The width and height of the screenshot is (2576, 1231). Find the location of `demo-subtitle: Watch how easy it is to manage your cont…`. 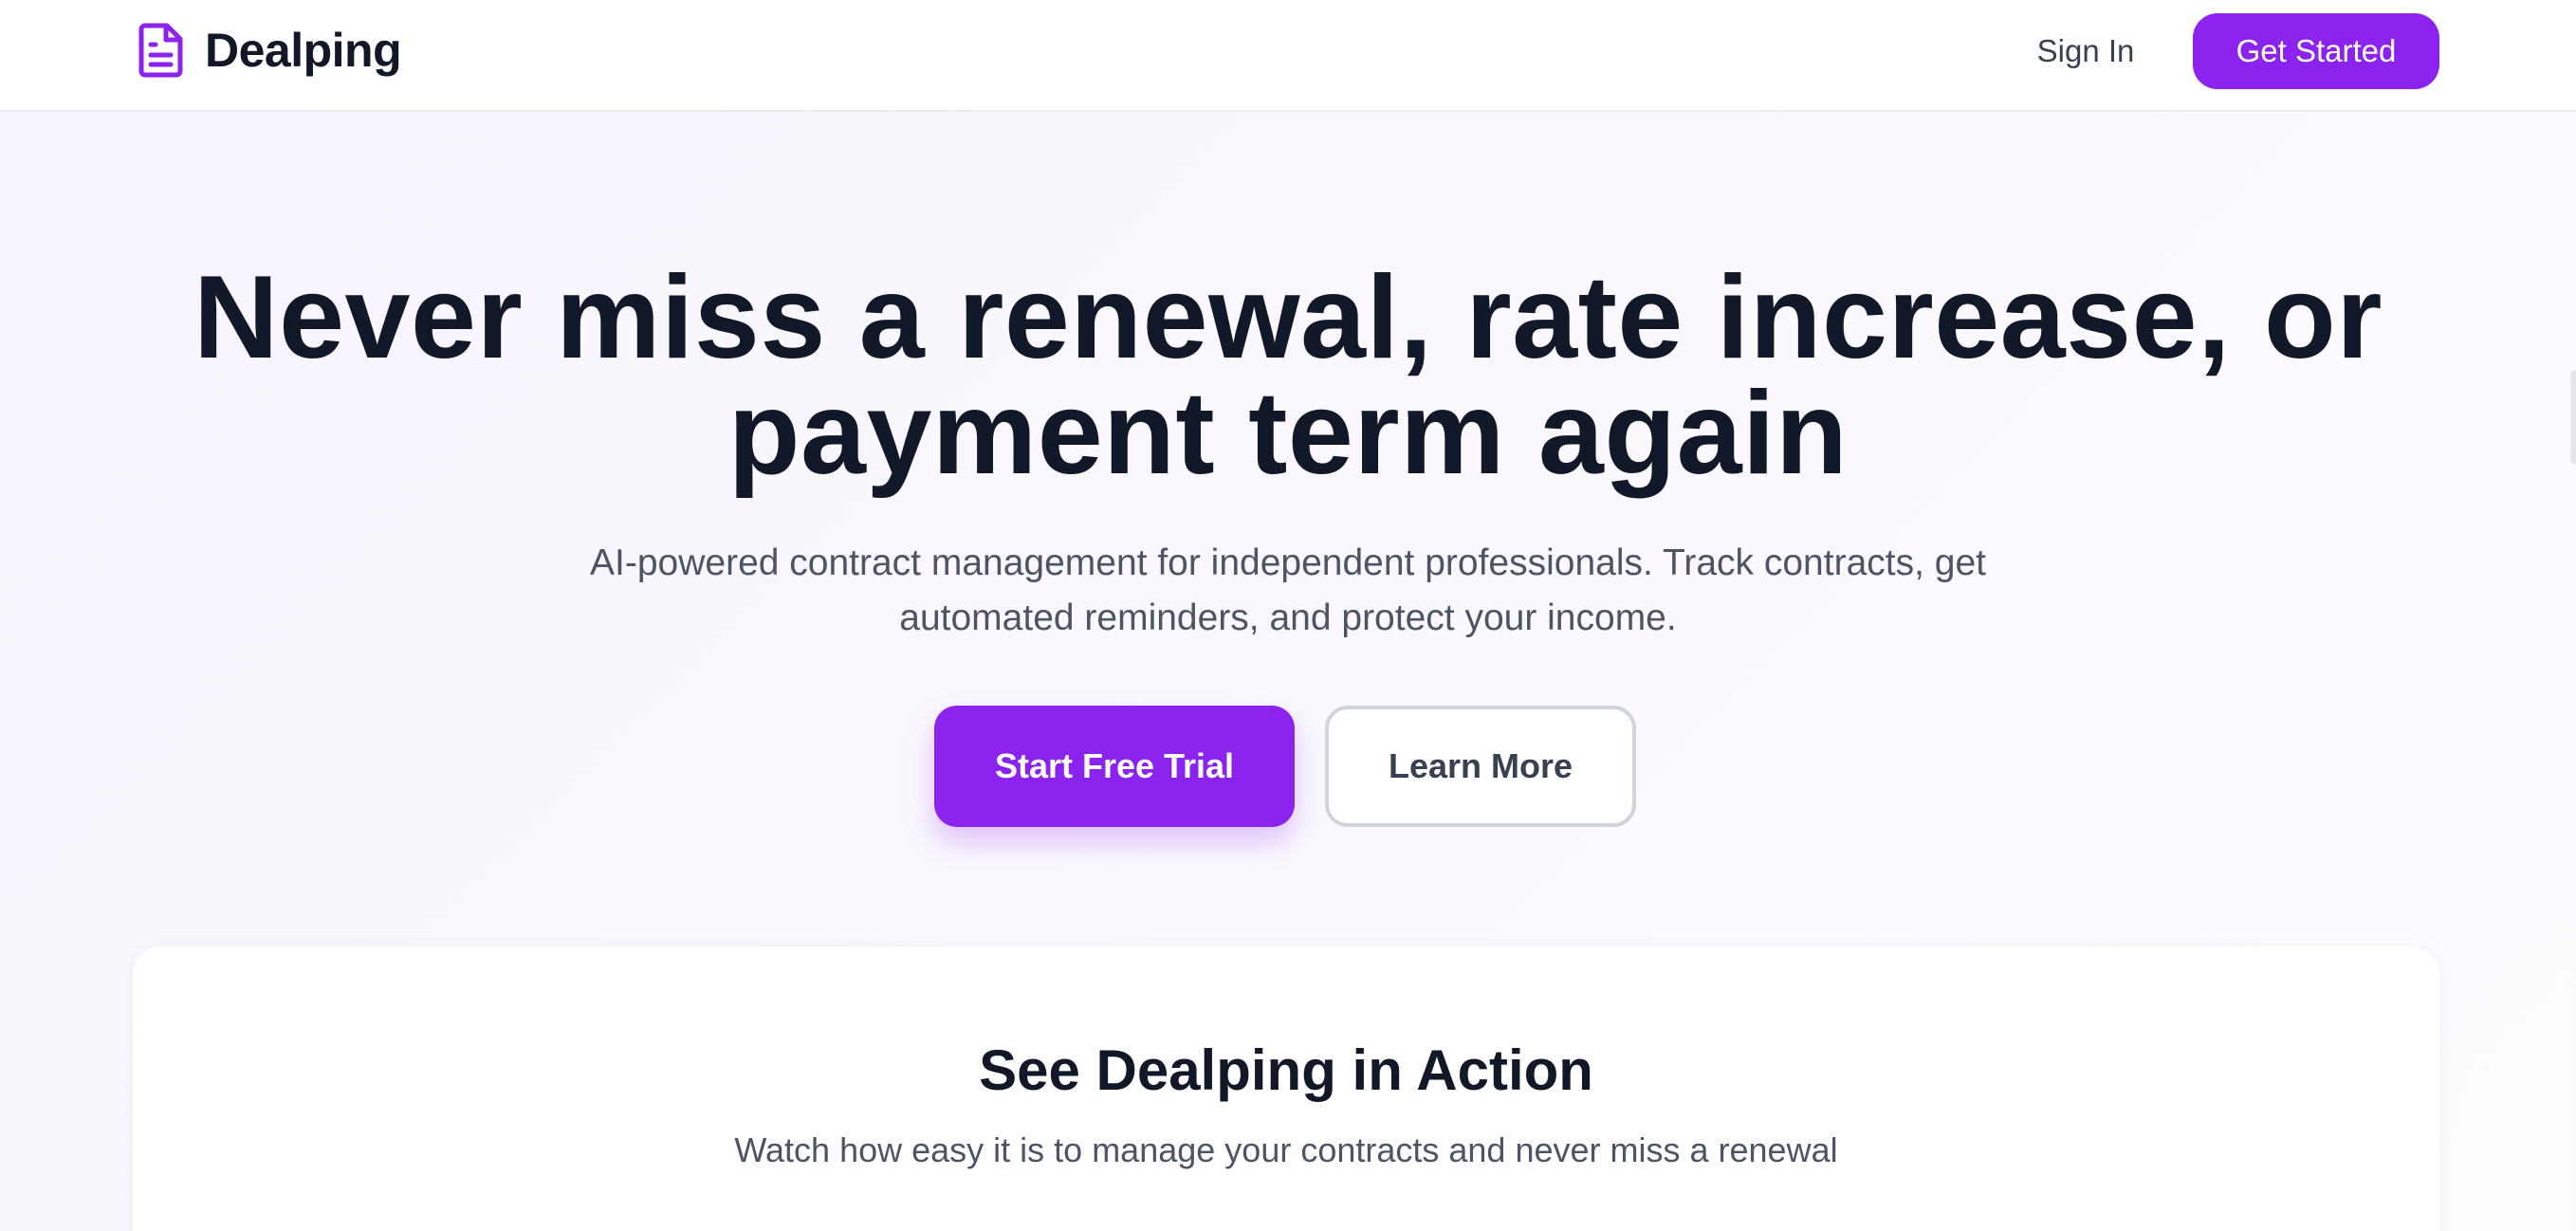

demo-subtitle: Watch how easy it is to manage your cont… is located at coordinates (1286, 1149).